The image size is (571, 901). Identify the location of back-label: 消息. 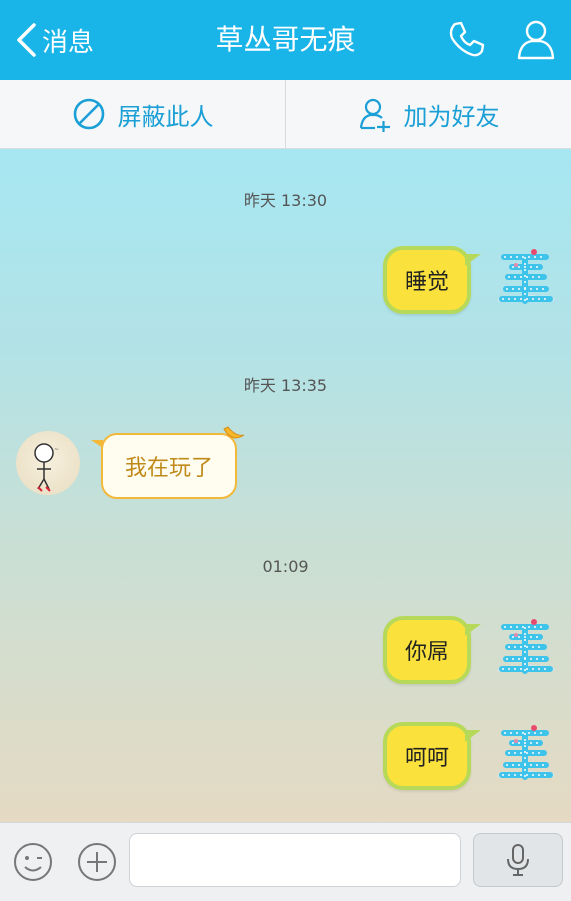
(68, 42).